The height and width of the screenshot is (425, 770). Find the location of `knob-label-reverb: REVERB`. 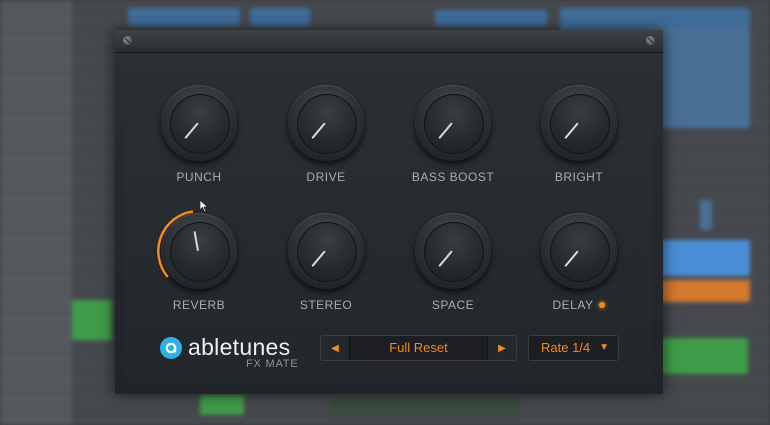

knob-label-reverb: REVERB is located at coordinates (199, 305).